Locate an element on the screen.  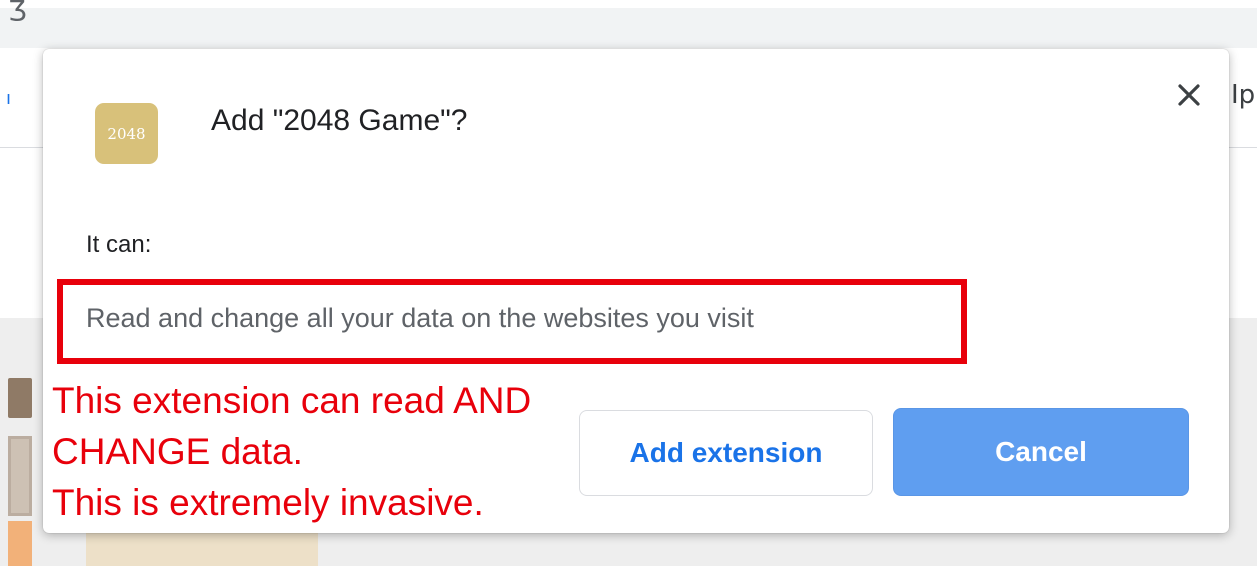
extension-logo-icon: 2048 is located at coordinates (126, 133).